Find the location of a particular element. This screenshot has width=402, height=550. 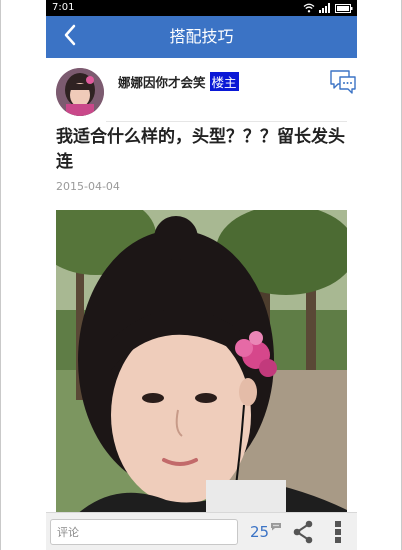

chat-bubble-icon is located at coordinates (343, 85).